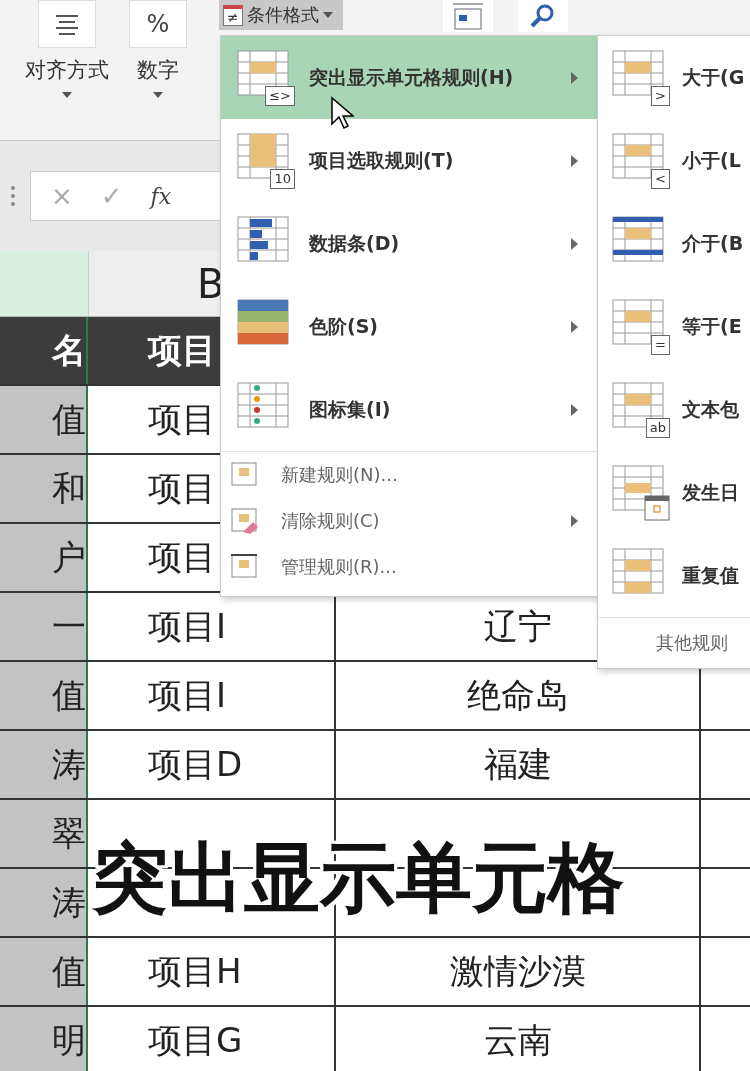 The height and width of the screenshot is (1071, 750). Describe the element at coordinates (518, 1039) in the screenshot. I see `table-cell: 云南` at that location.